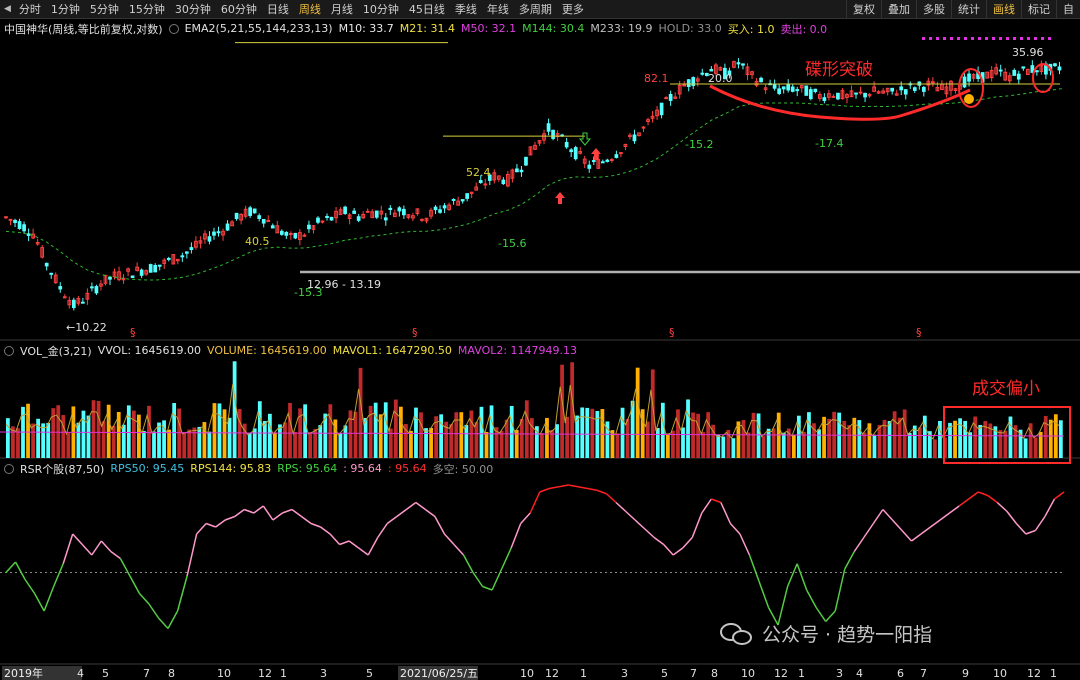 This screenshot has width=1080, height=680. Describe the element at coordinates (86, 327) in the screenshot. I see `label-low: ←10.22` at that location.